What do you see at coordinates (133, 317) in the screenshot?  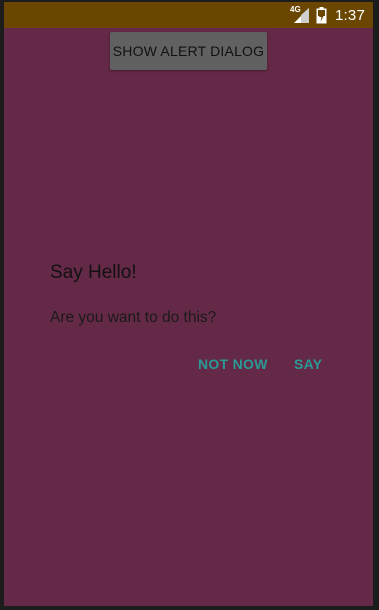 I see `dialog-message: Are you want to do this?` at bounding box center [133, 317].